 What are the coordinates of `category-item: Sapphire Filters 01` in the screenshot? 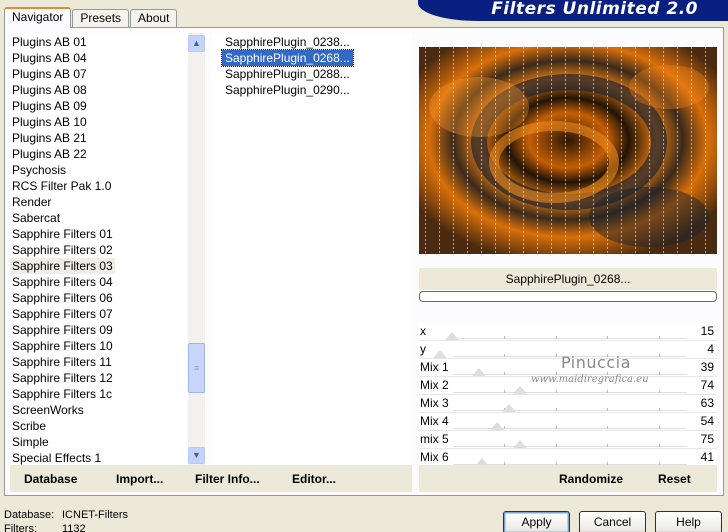 It's located at (62, 234).